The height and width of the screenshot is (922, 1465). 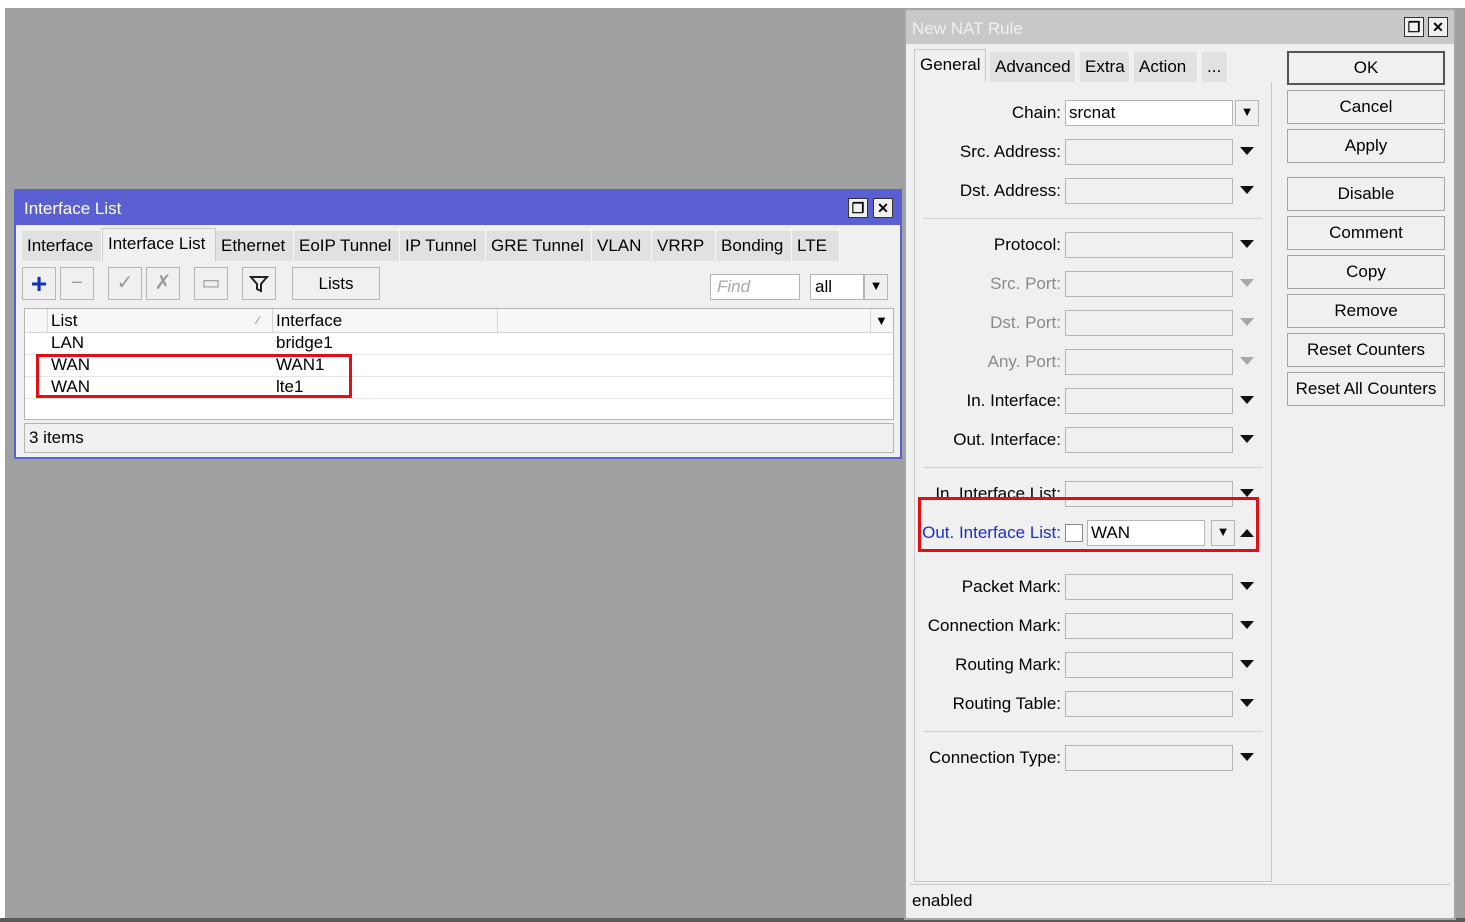 What do you see at coordinates (1025, 283) in the screenshot?
I see `field-label: Src. Port:` at bounding box center [1025, 283].